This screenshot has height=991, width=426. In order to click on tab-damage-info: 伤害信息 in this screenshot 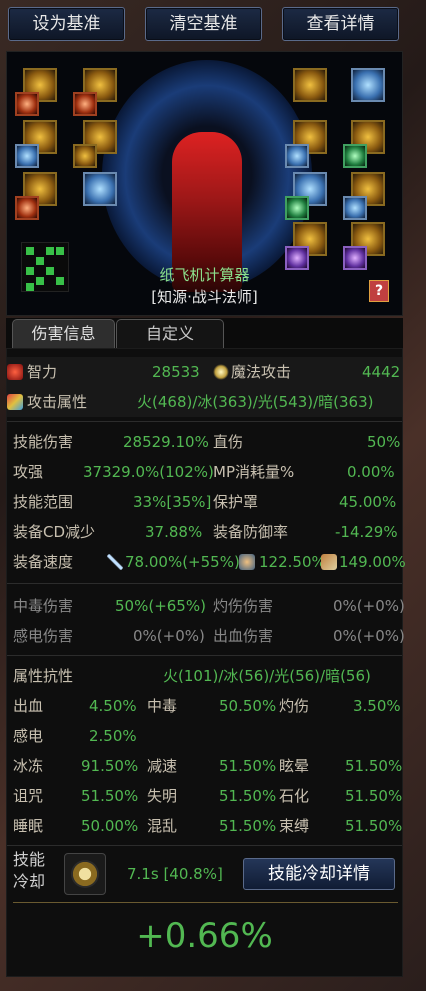, I will do `click(63, 333)`.